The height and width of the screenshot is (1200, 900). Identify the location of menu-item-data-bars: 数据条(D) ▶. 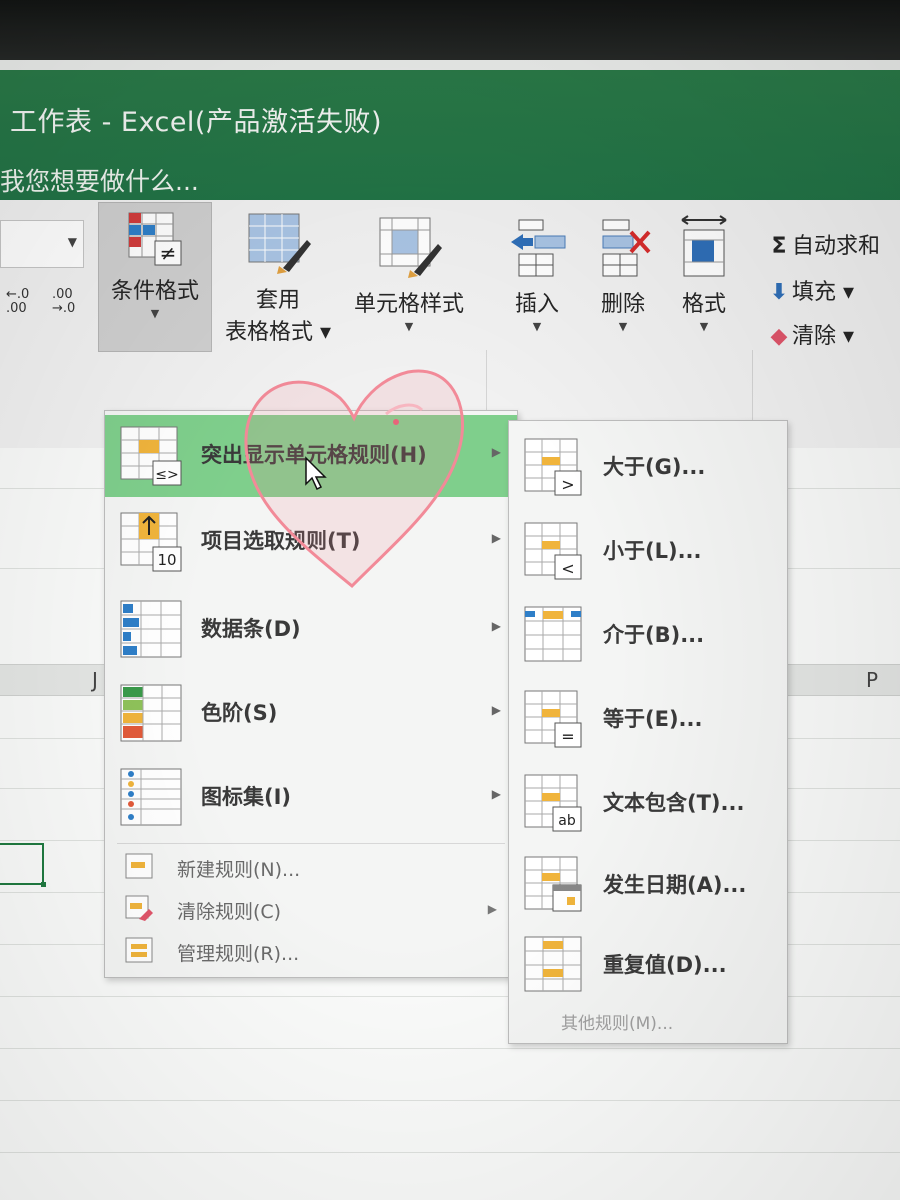
(311, 630).